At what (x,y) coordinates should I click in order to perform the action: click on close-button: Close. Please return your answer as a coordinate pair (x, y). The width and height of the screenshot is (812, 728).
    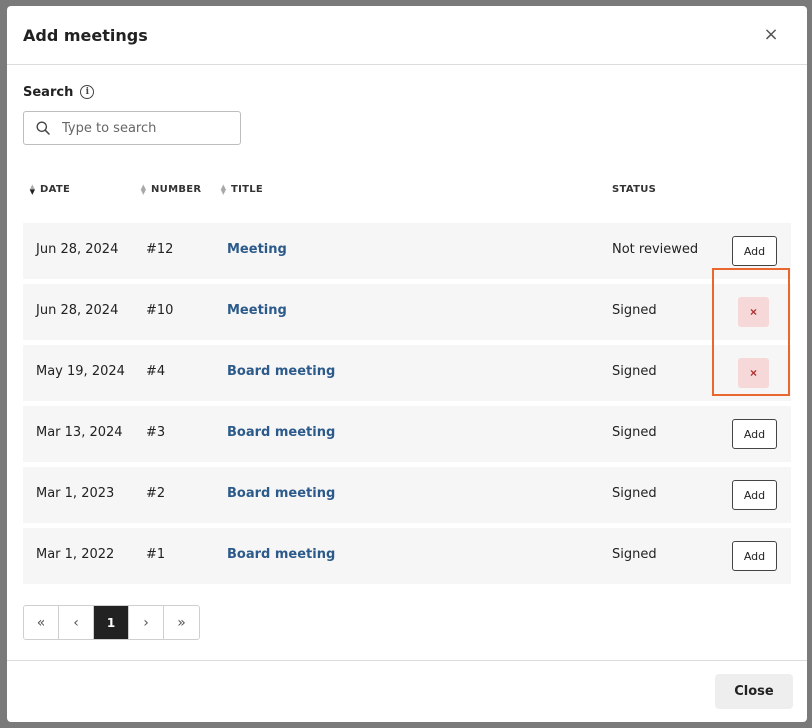
    Looking at the image, I should click on (754, 691).